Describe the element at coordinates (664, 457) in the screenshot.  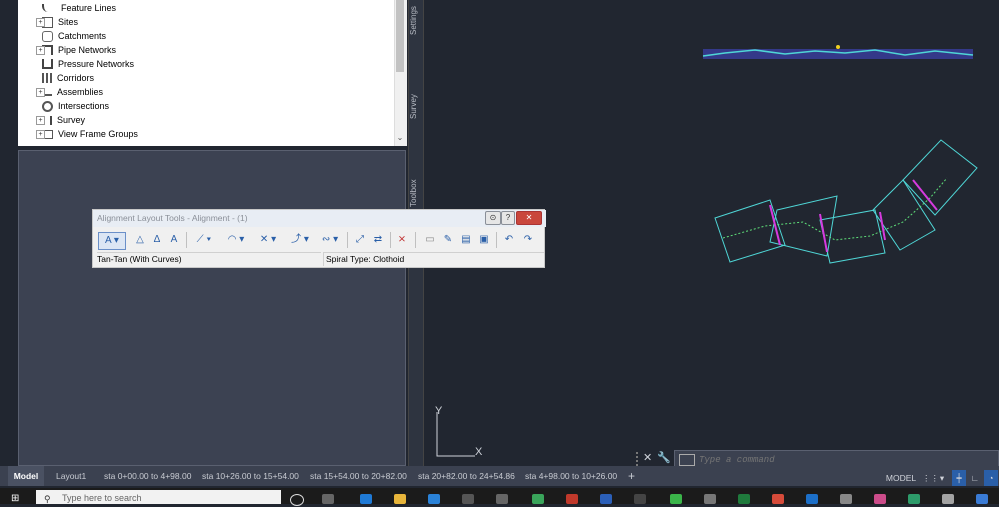
I see `wrench-icon: 🔧` at that location.